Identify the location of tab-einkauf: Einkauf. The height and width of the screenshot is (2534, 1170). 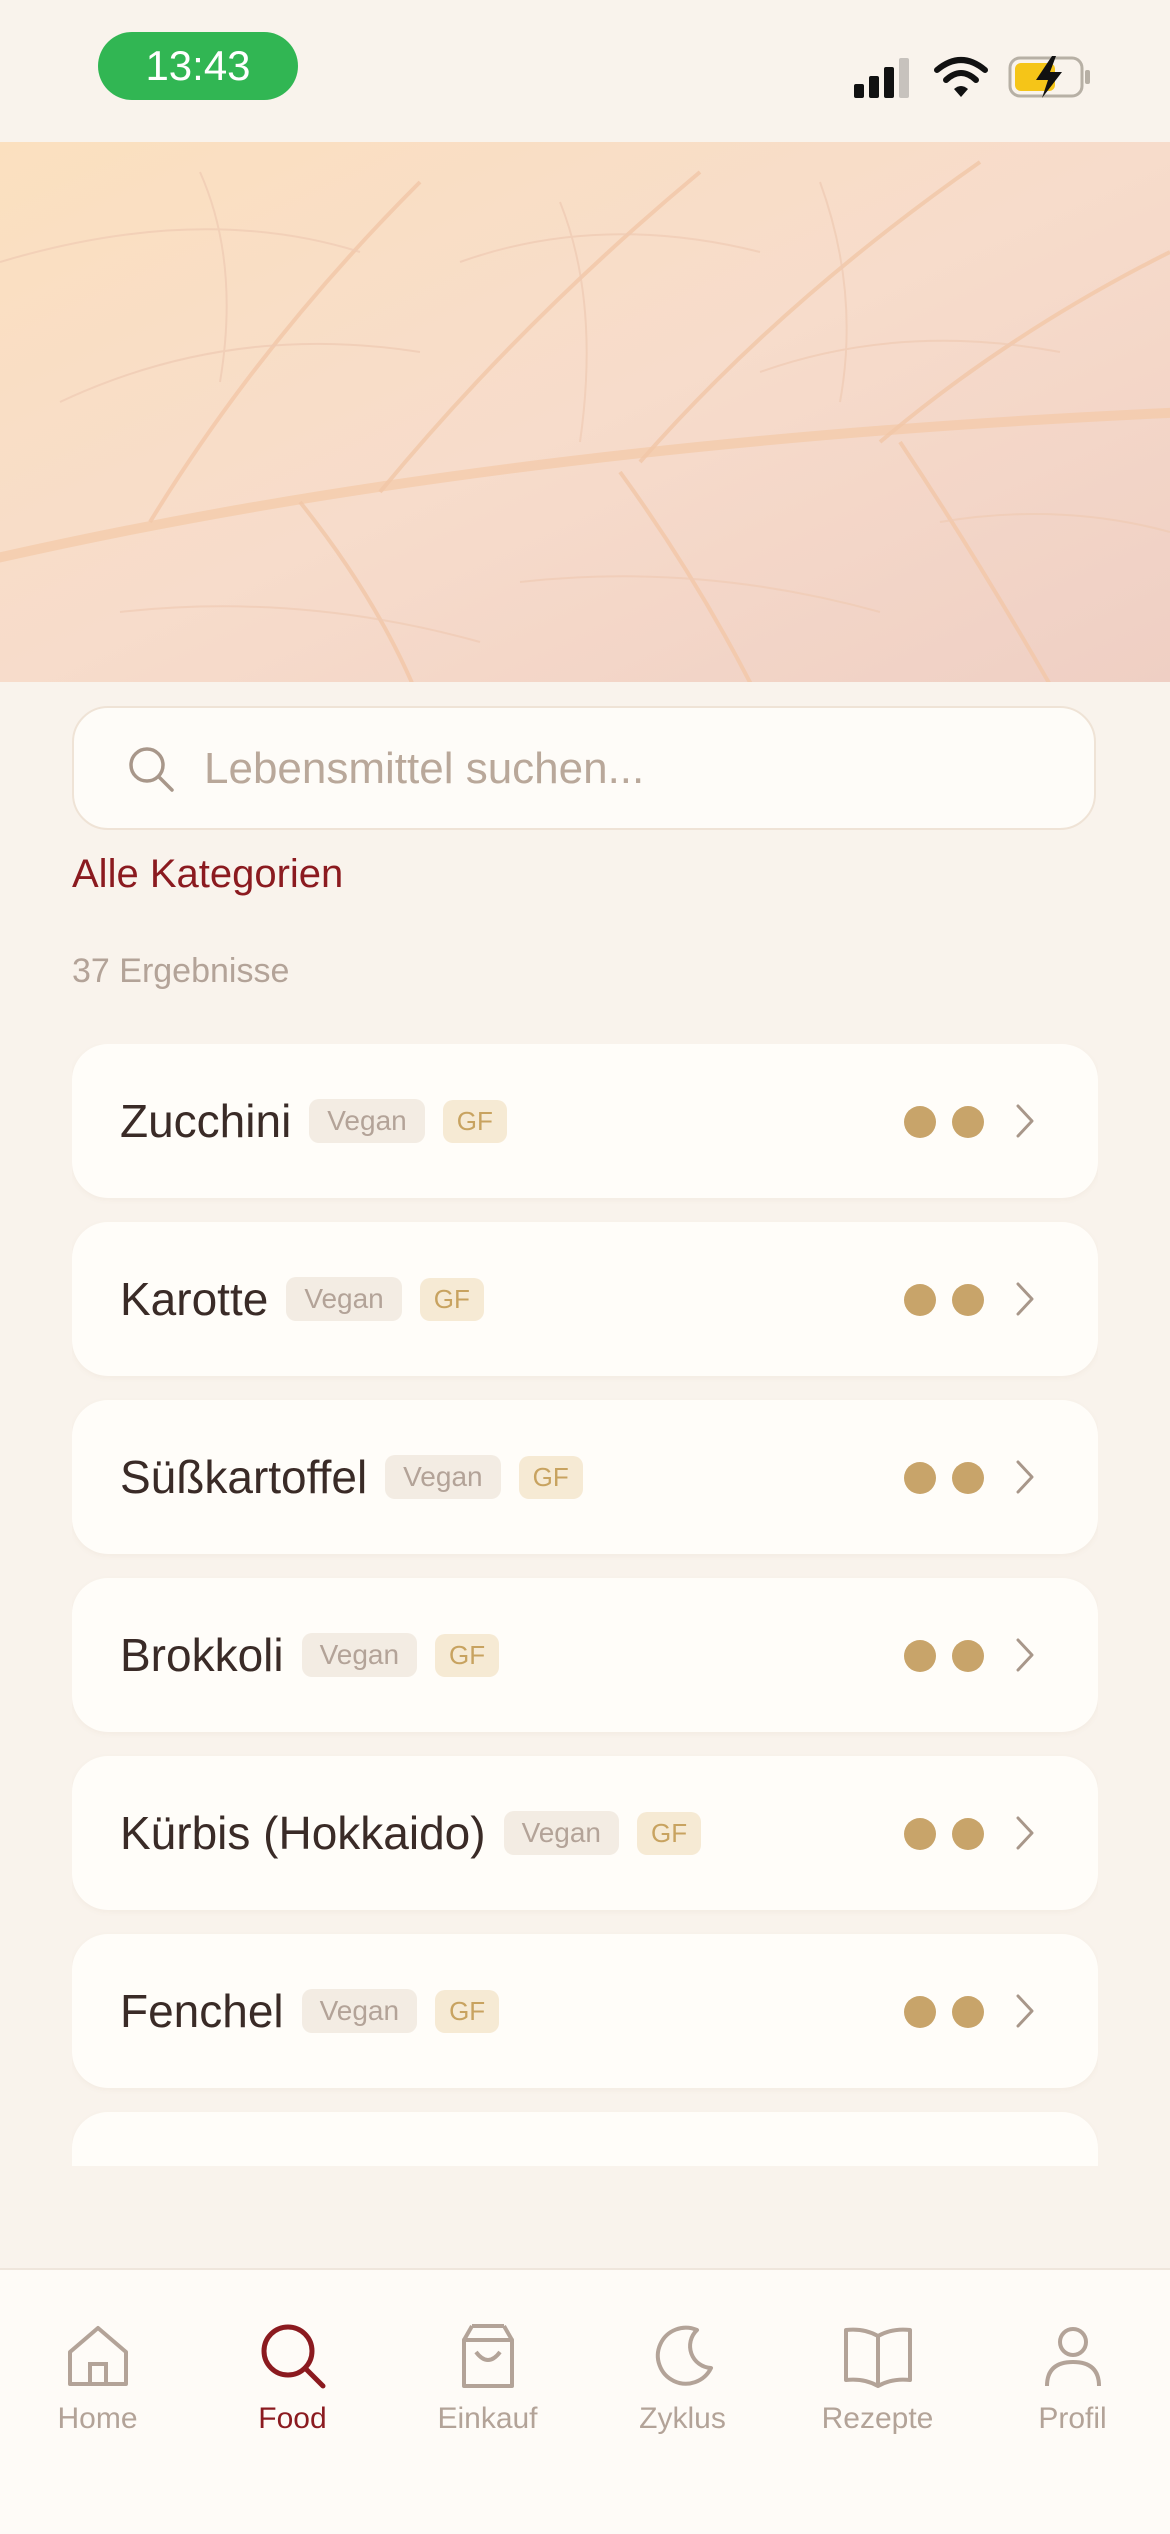
(487, 2365).